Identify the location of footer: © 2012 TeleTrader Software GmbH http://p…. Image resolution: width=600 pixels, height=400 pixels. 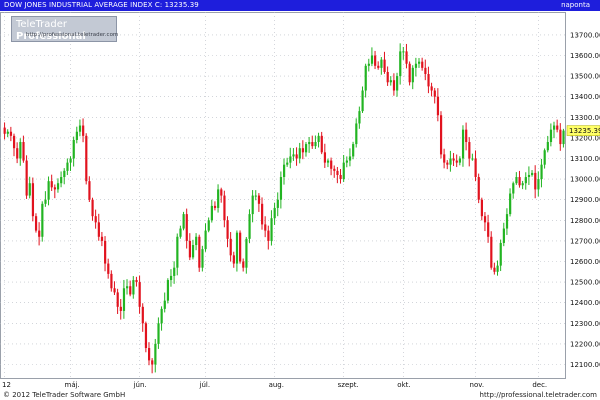
(300, 395).